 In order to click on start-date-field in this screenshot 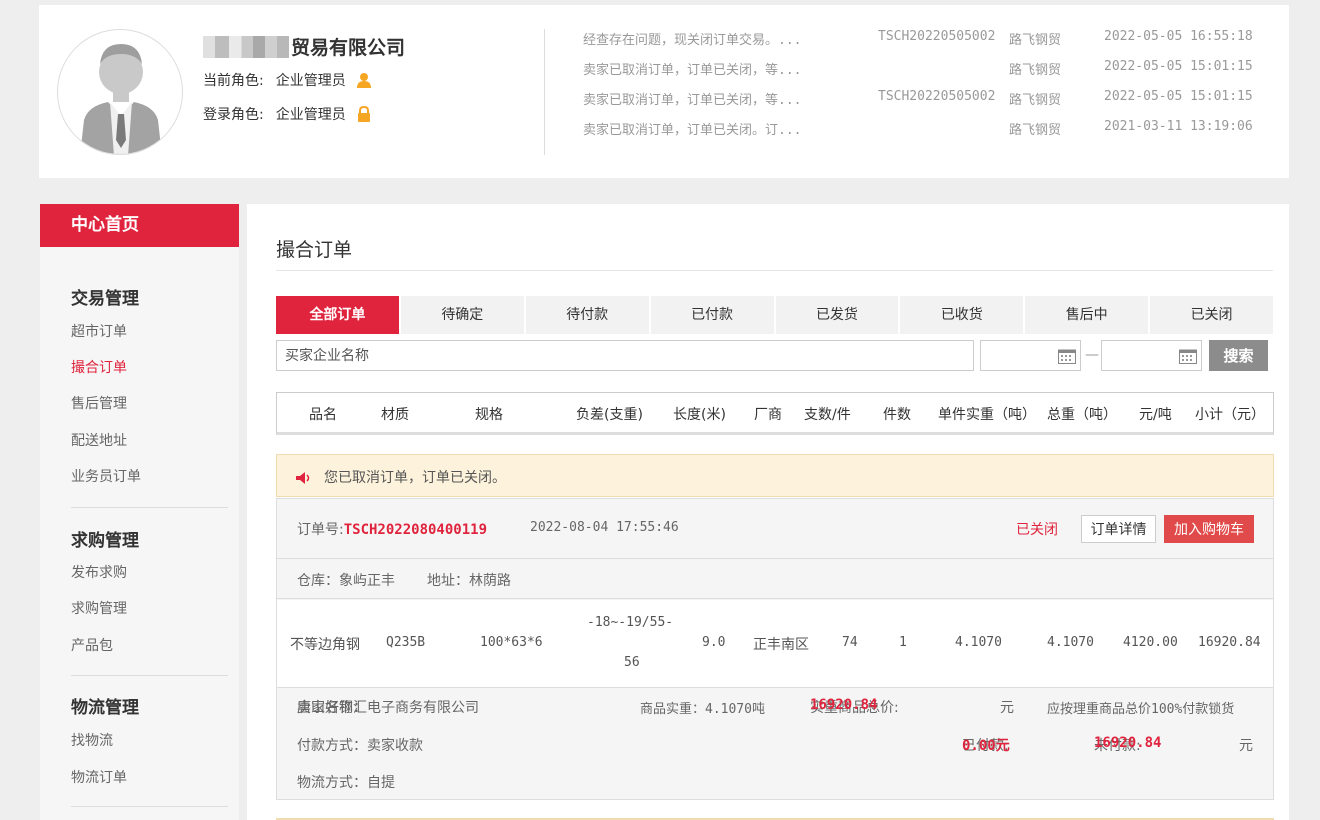, I will do `click(1030, 355)`.